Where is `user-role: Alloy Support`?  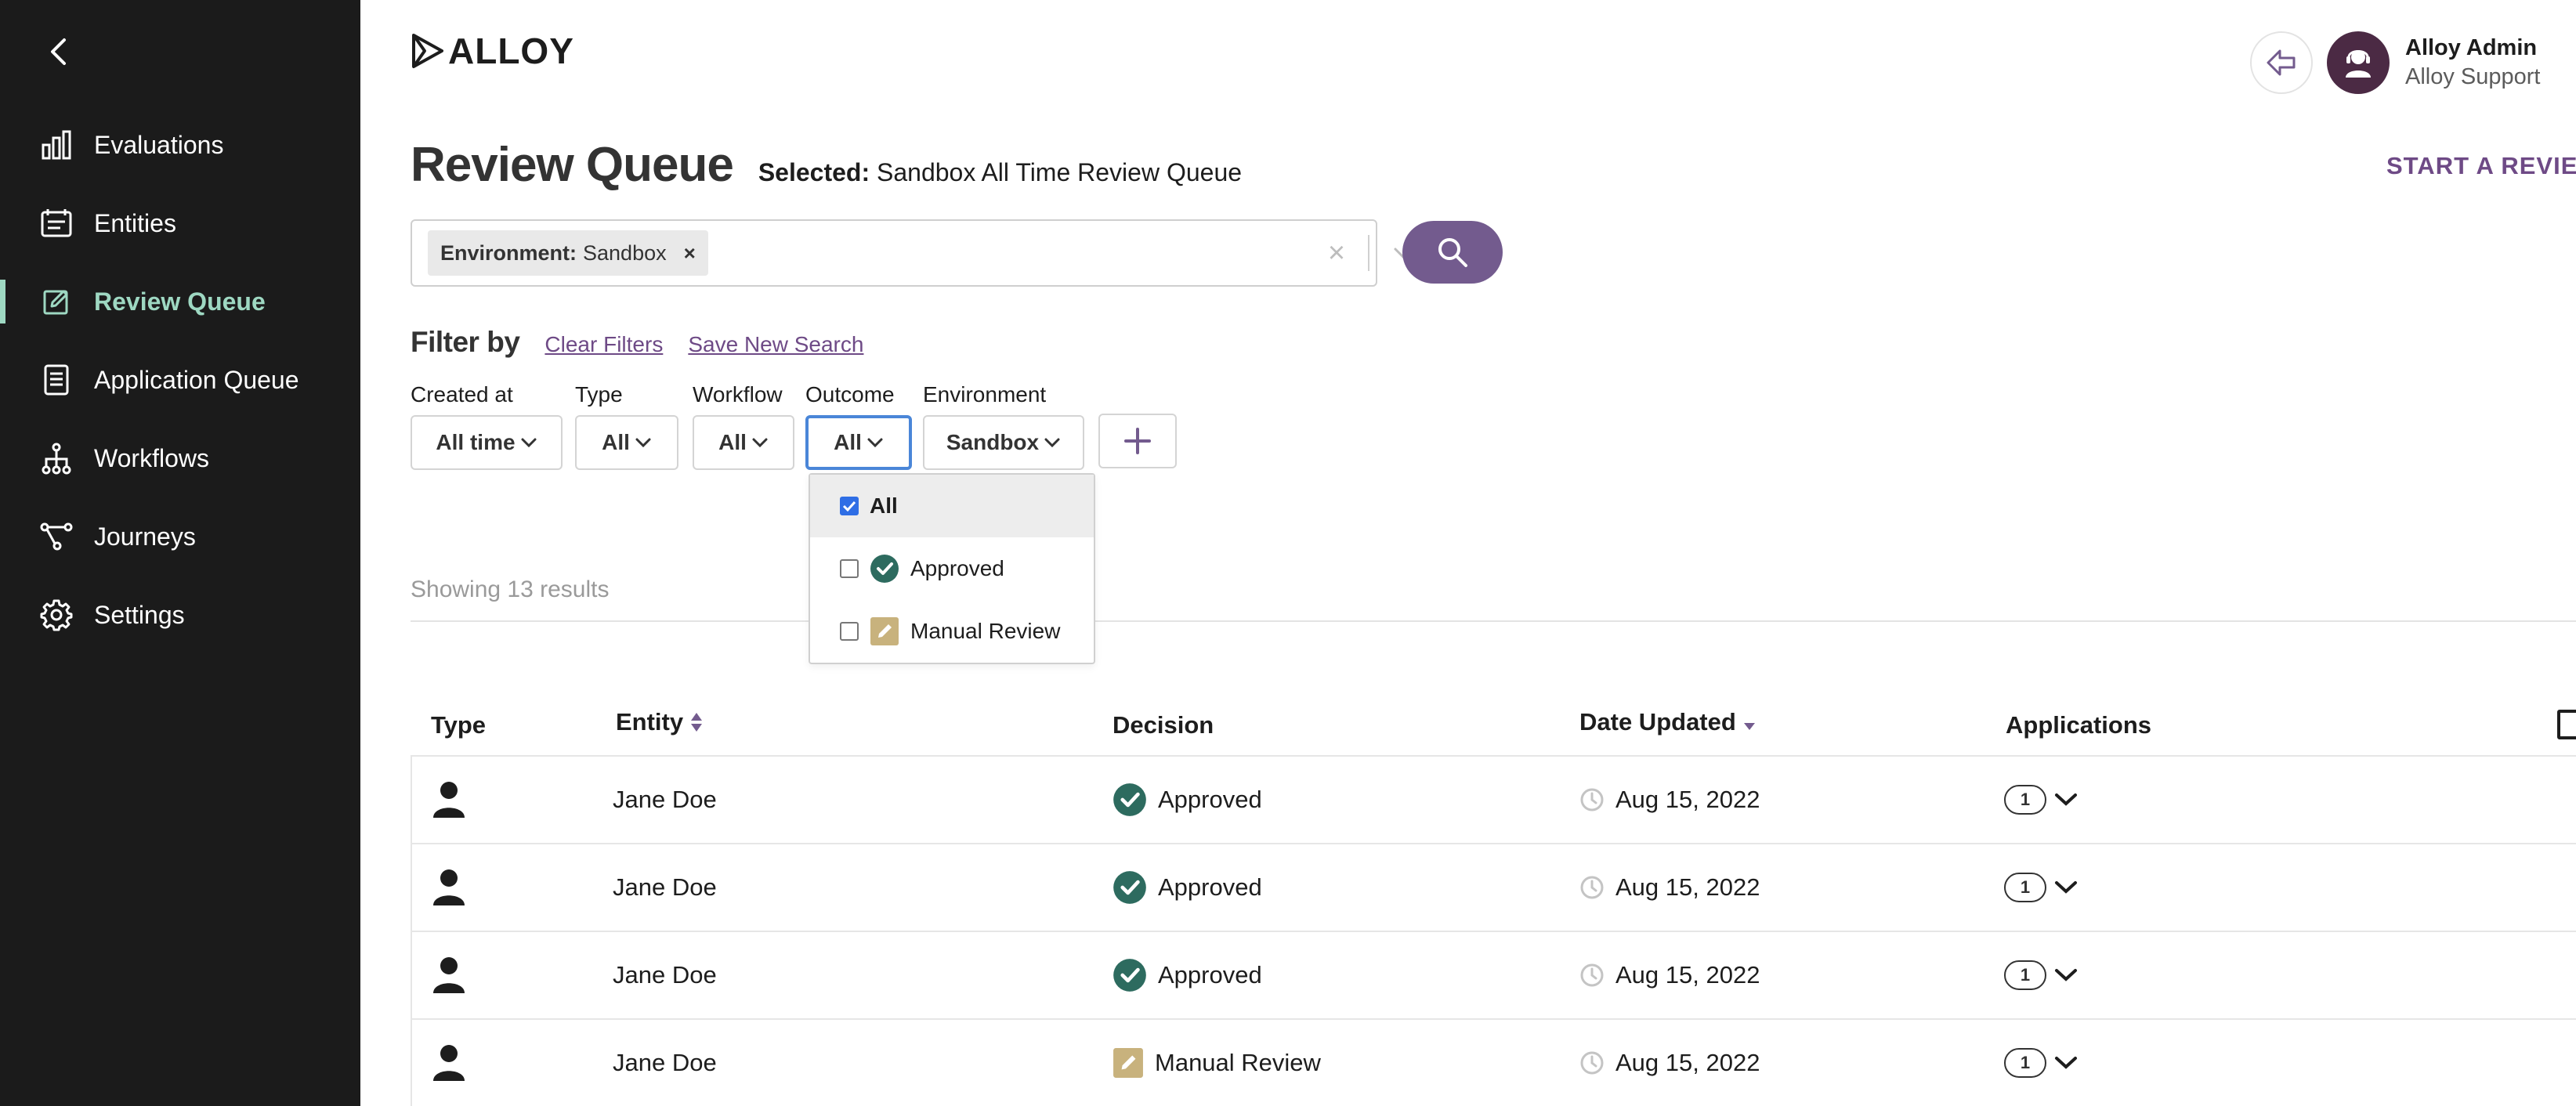
user-role: Alloy Support is located at coordinates (2473, 77).